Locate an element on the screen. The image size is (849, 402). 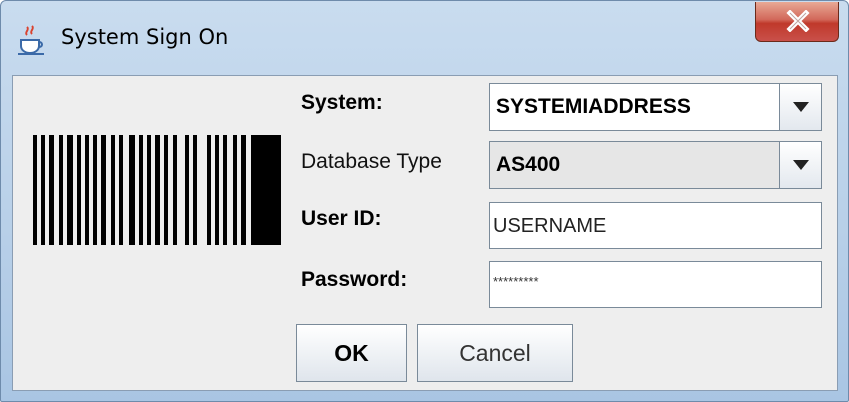
java-coffee-icon is located at coordinates (31, 40).